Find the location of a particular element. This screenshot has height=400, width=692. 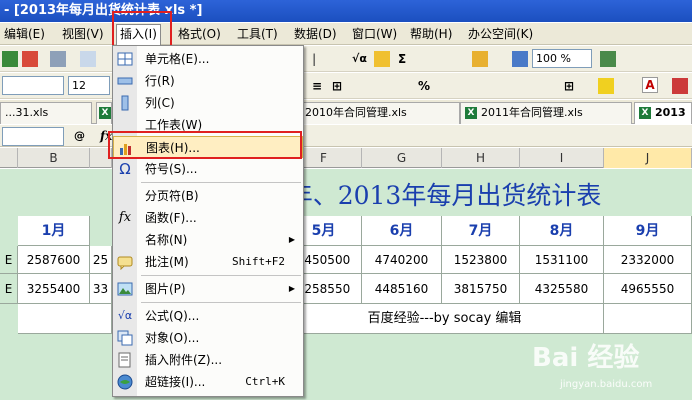

menu-item-label: 列(C) is located at coordinates (160, 103).